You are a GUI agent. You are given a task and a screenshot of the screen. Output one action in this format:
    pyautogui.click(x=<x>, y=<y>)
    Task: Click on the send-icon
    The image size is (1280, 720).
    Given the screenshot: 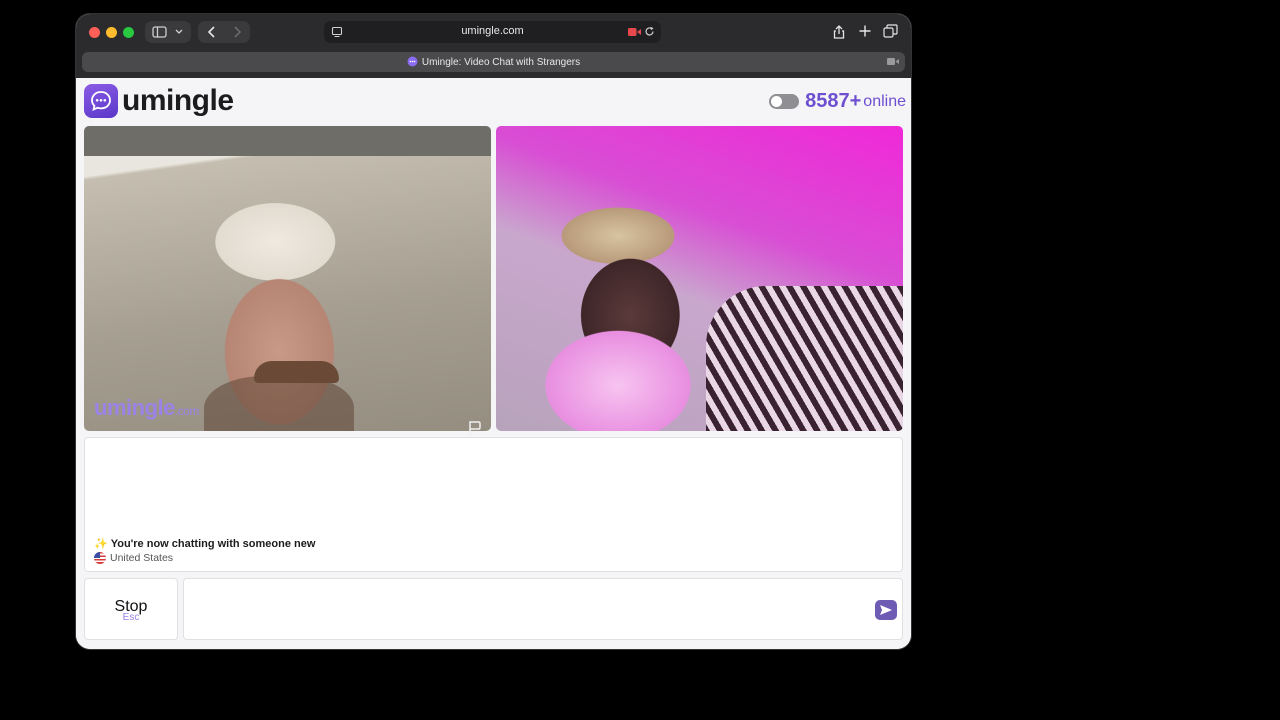 What is the action you would take?
    pyautogui.click(x=886, y=610)
    